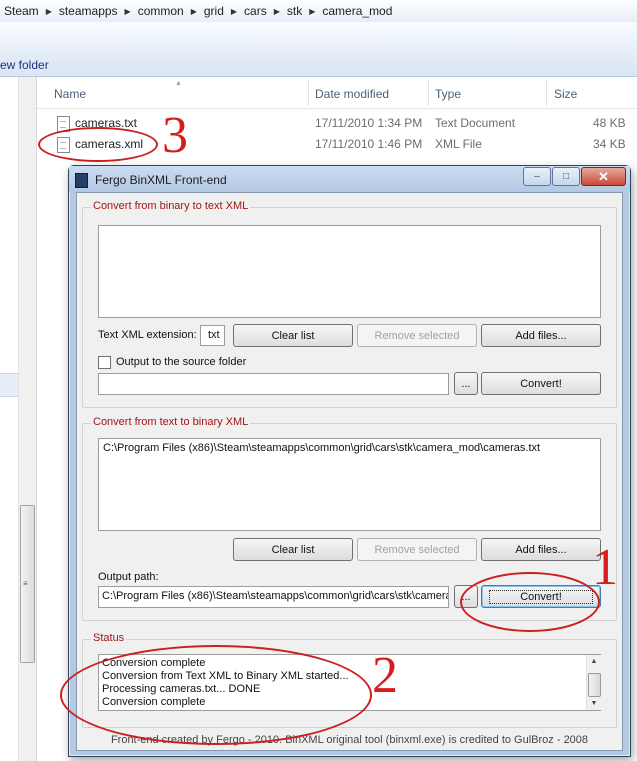 Image resolution: width=637 pixels, height=761 pixels. I want to click on scroll-up-icon: ▲, so click(594, 661).